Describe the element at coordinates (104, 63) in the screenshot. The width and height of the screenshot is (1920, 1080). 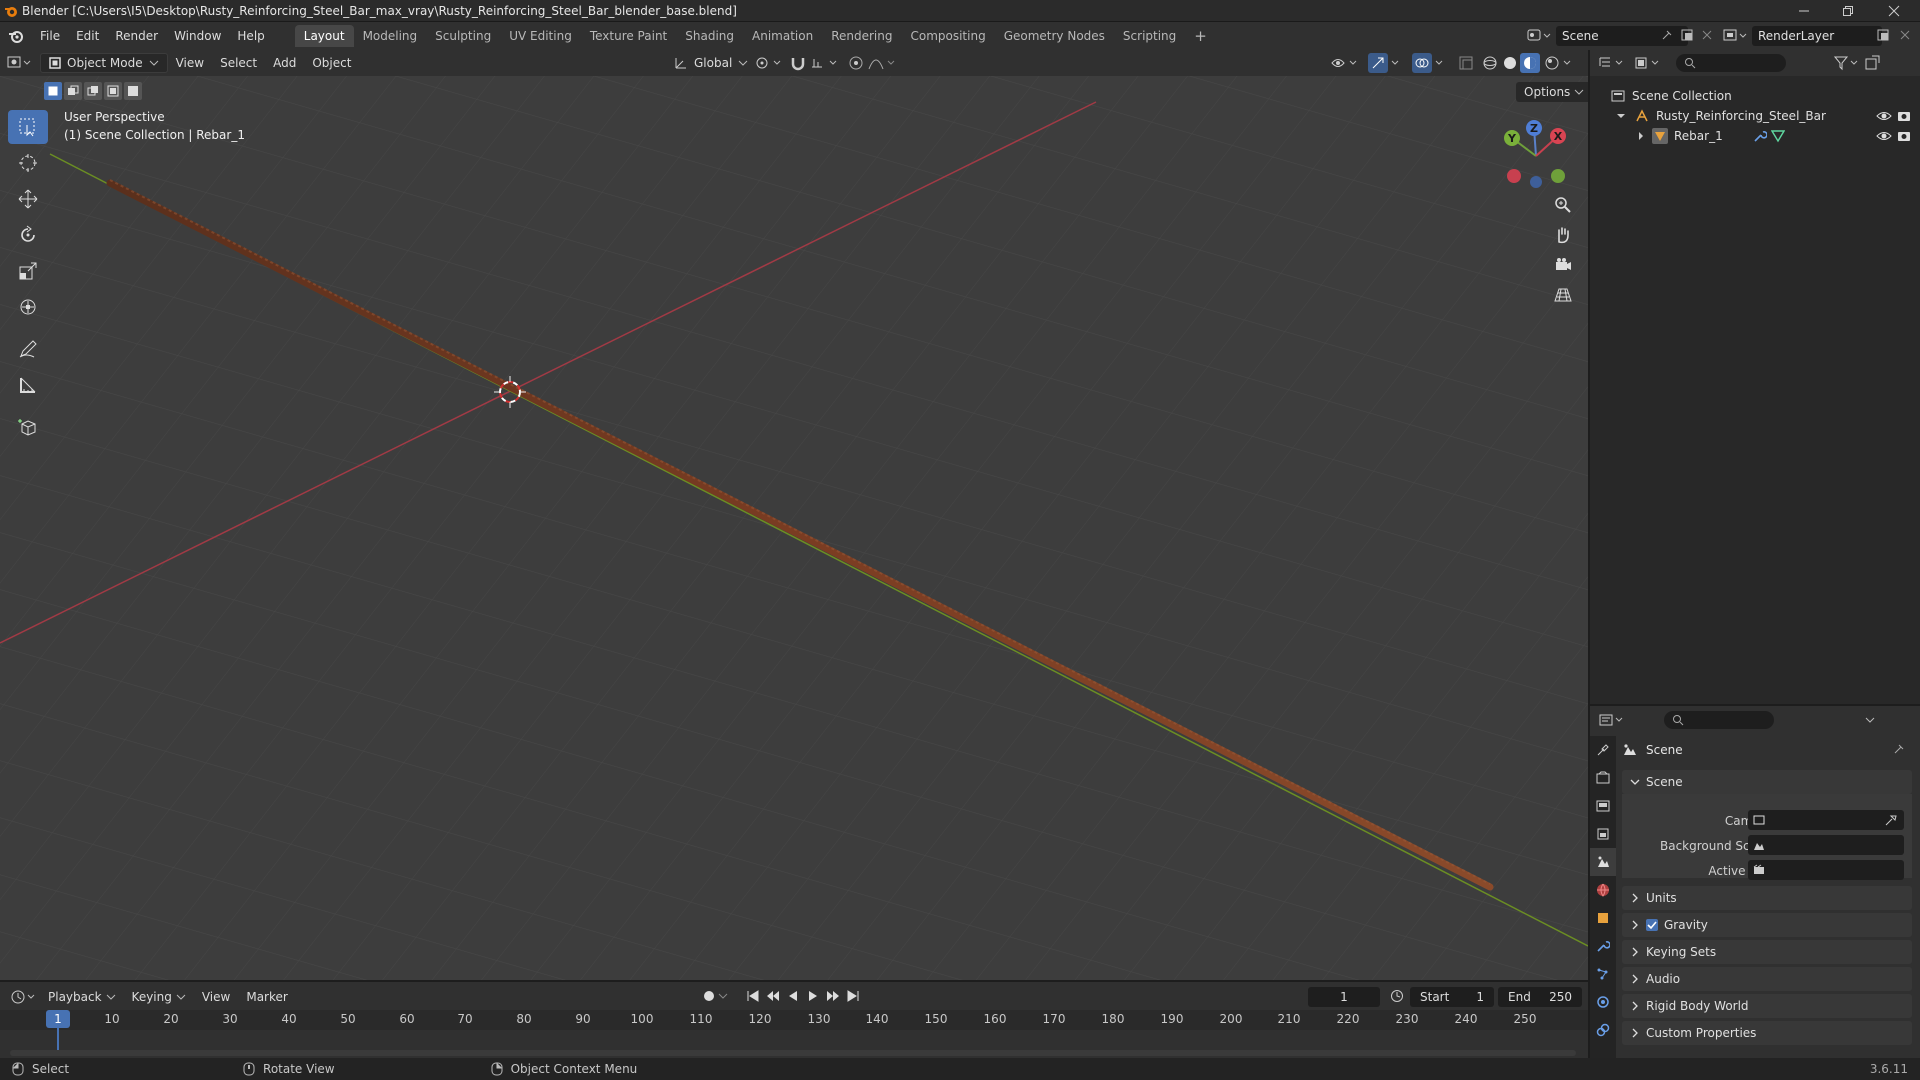
I see `mode-dropdown: Object Mode` at that location.